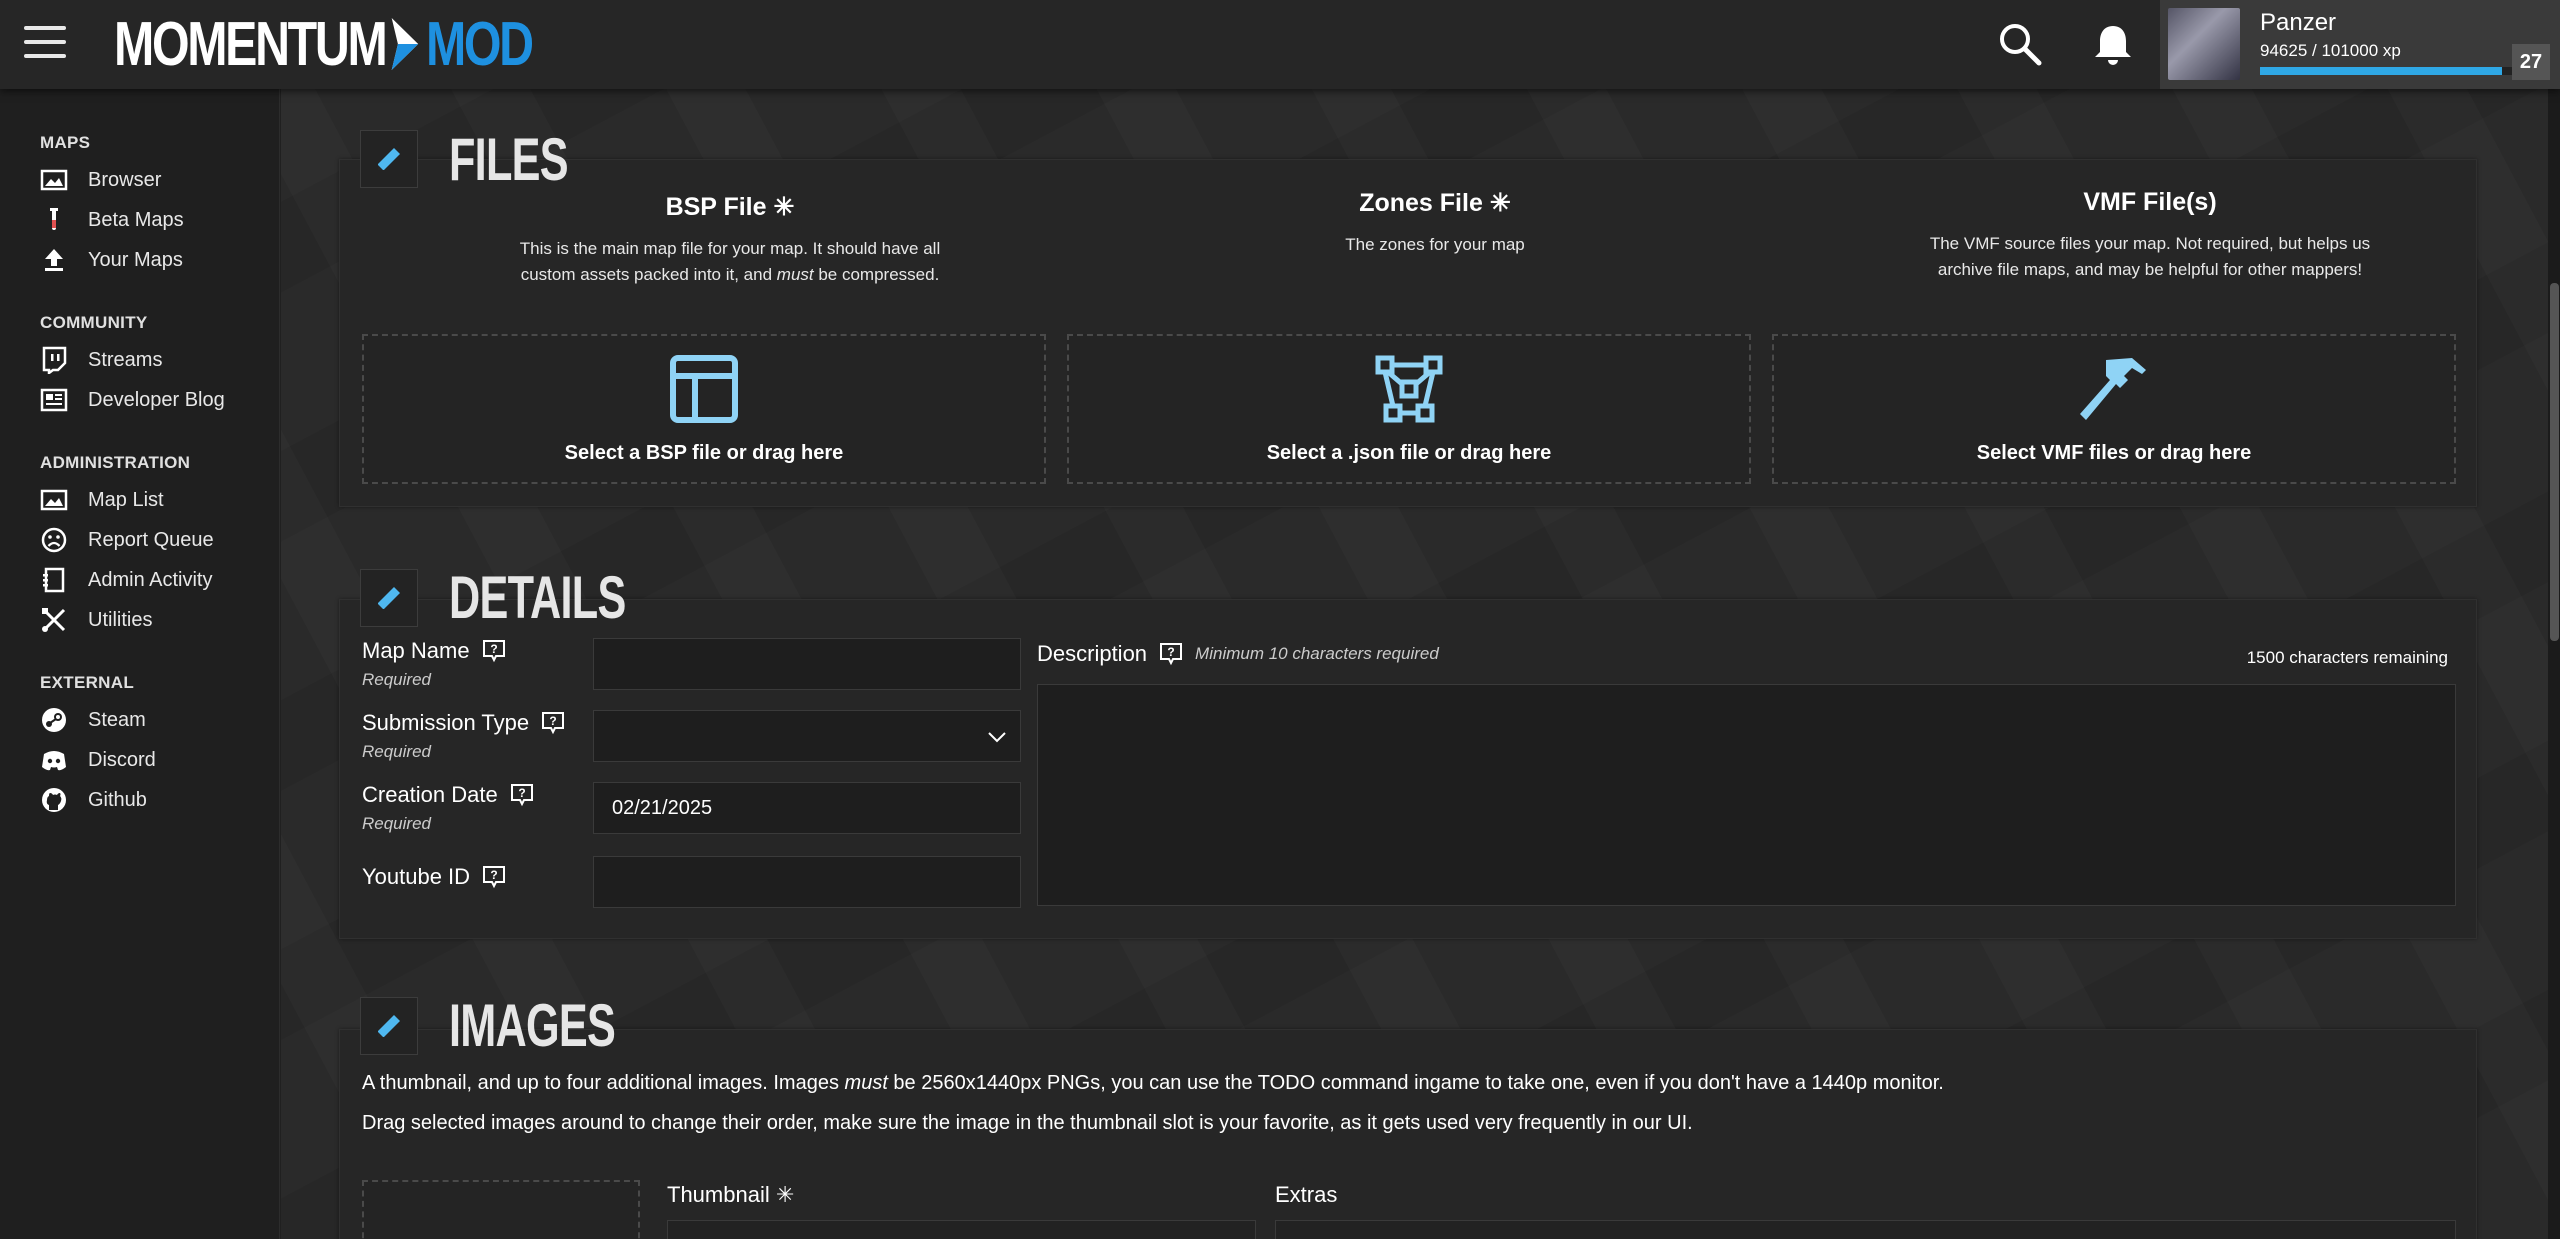 Image resolution: width=2560 pixels, height=1239 pixels. I want to click on zones-desc: The zones for your map, so click(1435, 244).